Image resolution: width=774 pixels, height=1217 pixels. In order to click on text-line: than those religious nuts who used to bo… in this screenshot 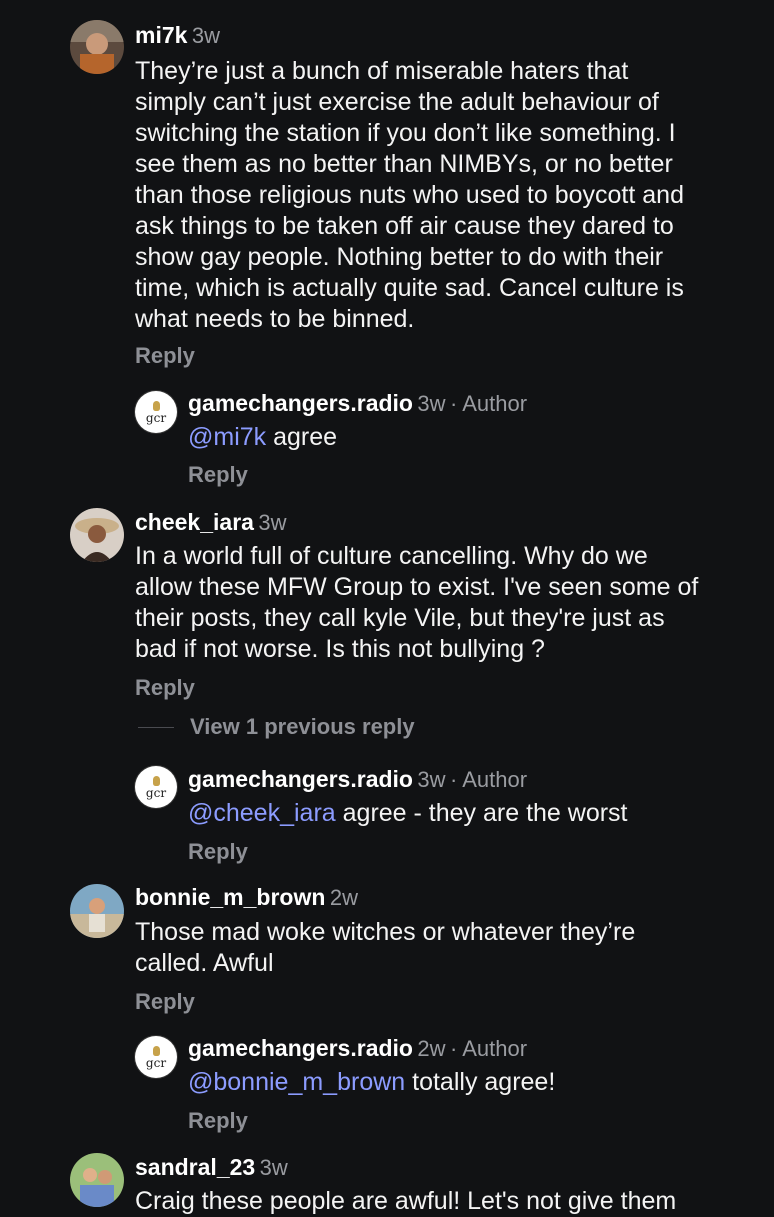, I will do `click(409, 195)`.